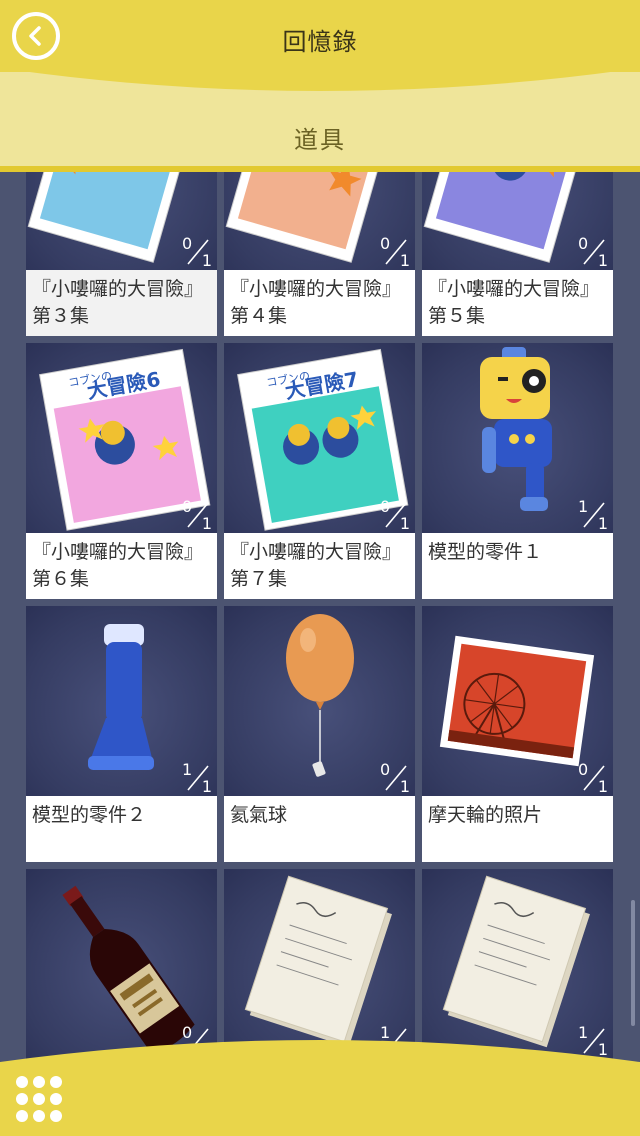 The height and width of the screenshot is (1136, 640). I want to click on item-card: 01 氦氣球, so click(319, 734).